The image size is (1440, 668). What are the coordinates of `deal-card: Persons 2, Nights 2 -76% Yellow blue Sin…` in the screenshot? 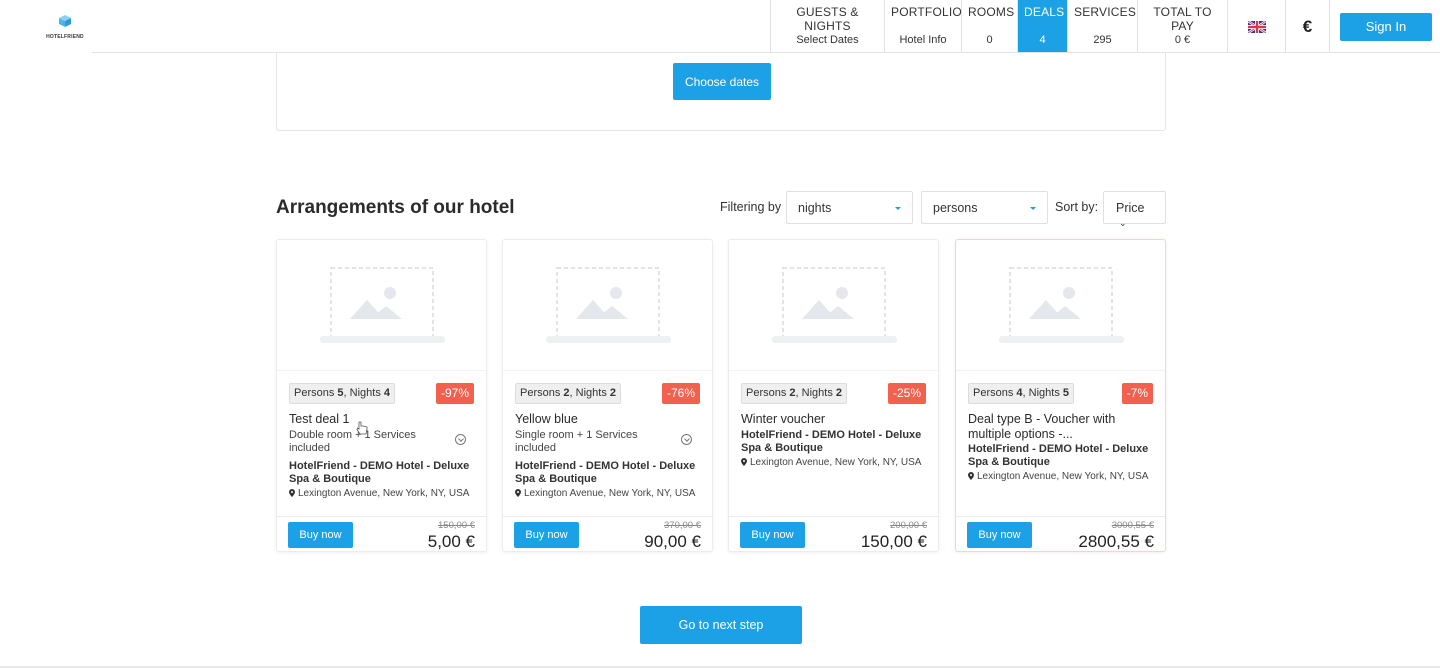 It's located at (607, 395).